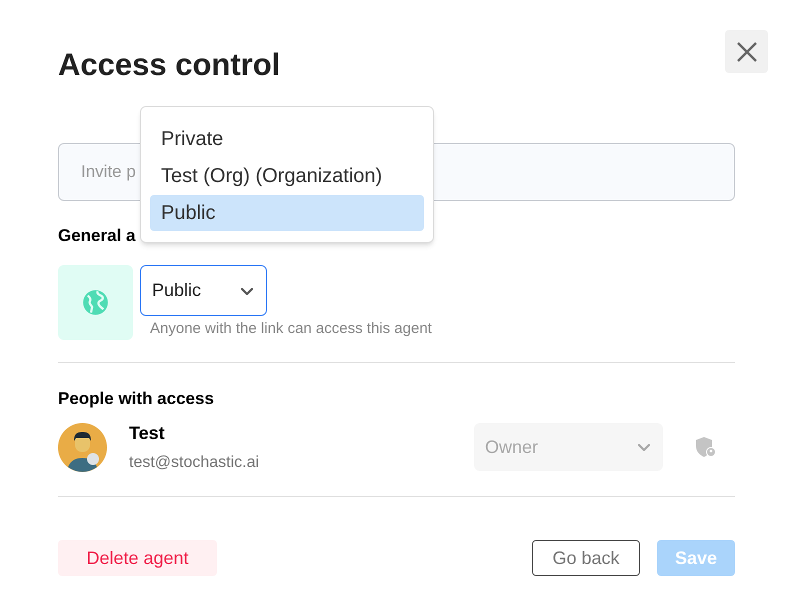 Image resolution: width=793 pixels, height=593 pixels. What do you see at coordinates (97, 235) in the screenshot?
I see `section-heading: General a` at bounding box center [97, 235].